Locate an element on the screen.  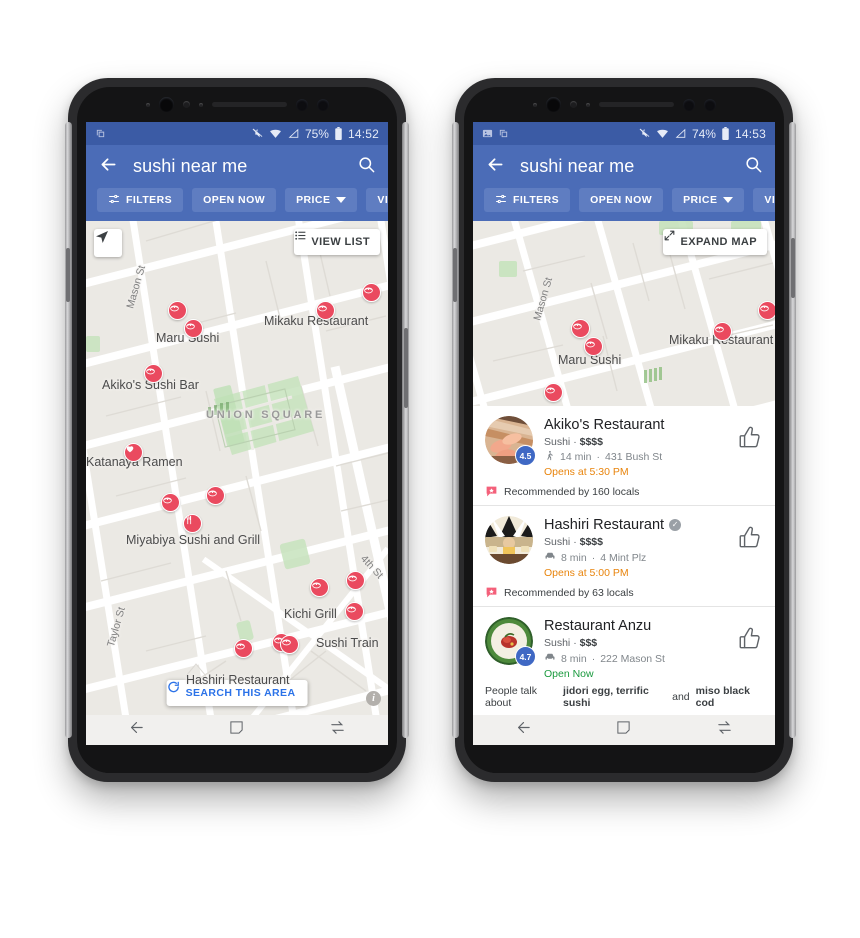
device-side-rail-right is located at coordinates (405, 430).